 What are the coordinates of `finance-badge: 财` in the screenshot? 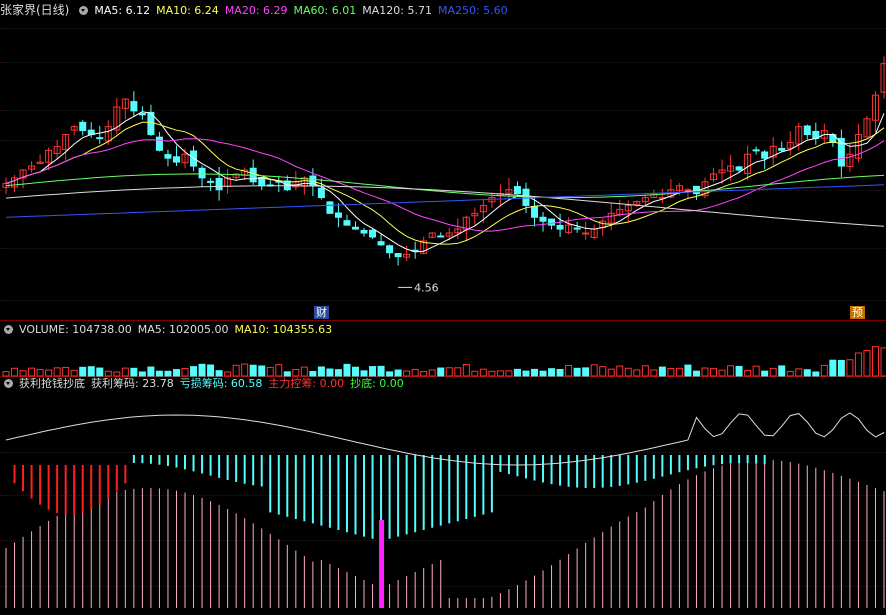 It's located at (321, 312).